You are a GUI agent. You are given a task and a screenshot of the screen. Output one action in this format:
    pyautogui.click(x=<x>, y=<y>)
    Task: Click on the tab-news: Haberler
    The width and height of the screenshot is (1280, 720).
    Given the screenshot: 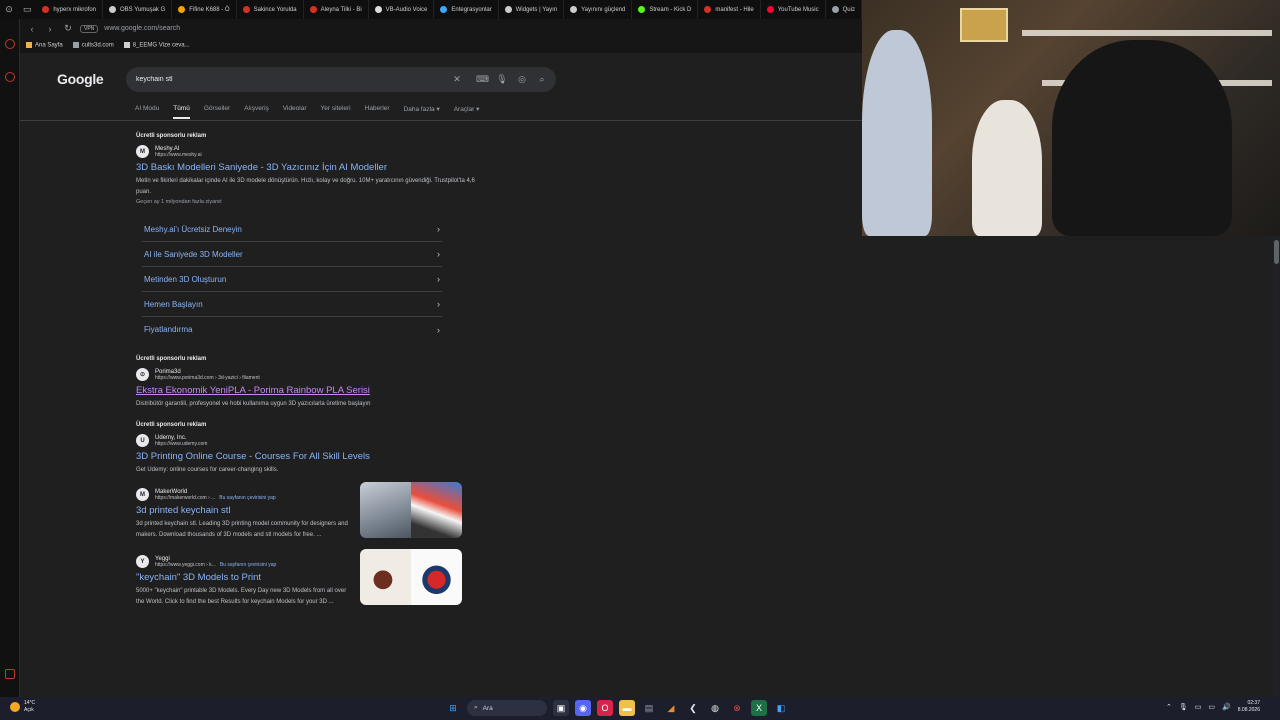 What is the action you would take?
    pyautogui.click(x=377, y=112)
    